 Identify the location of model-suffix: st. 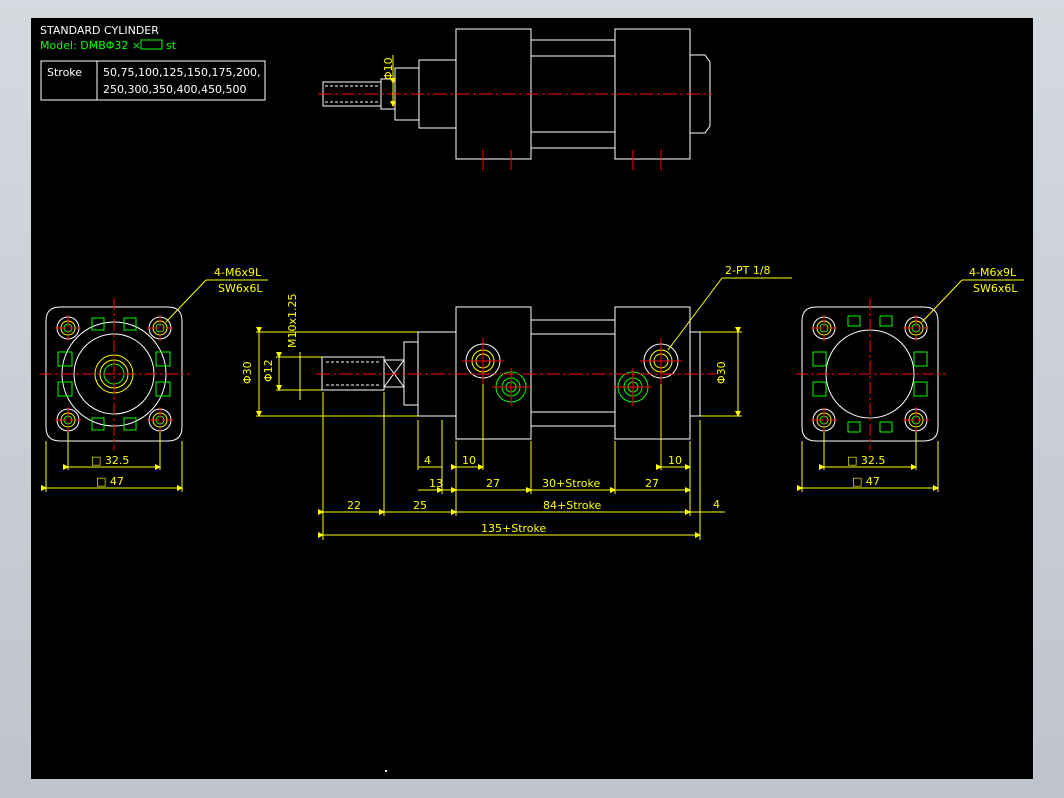
(171, 45).